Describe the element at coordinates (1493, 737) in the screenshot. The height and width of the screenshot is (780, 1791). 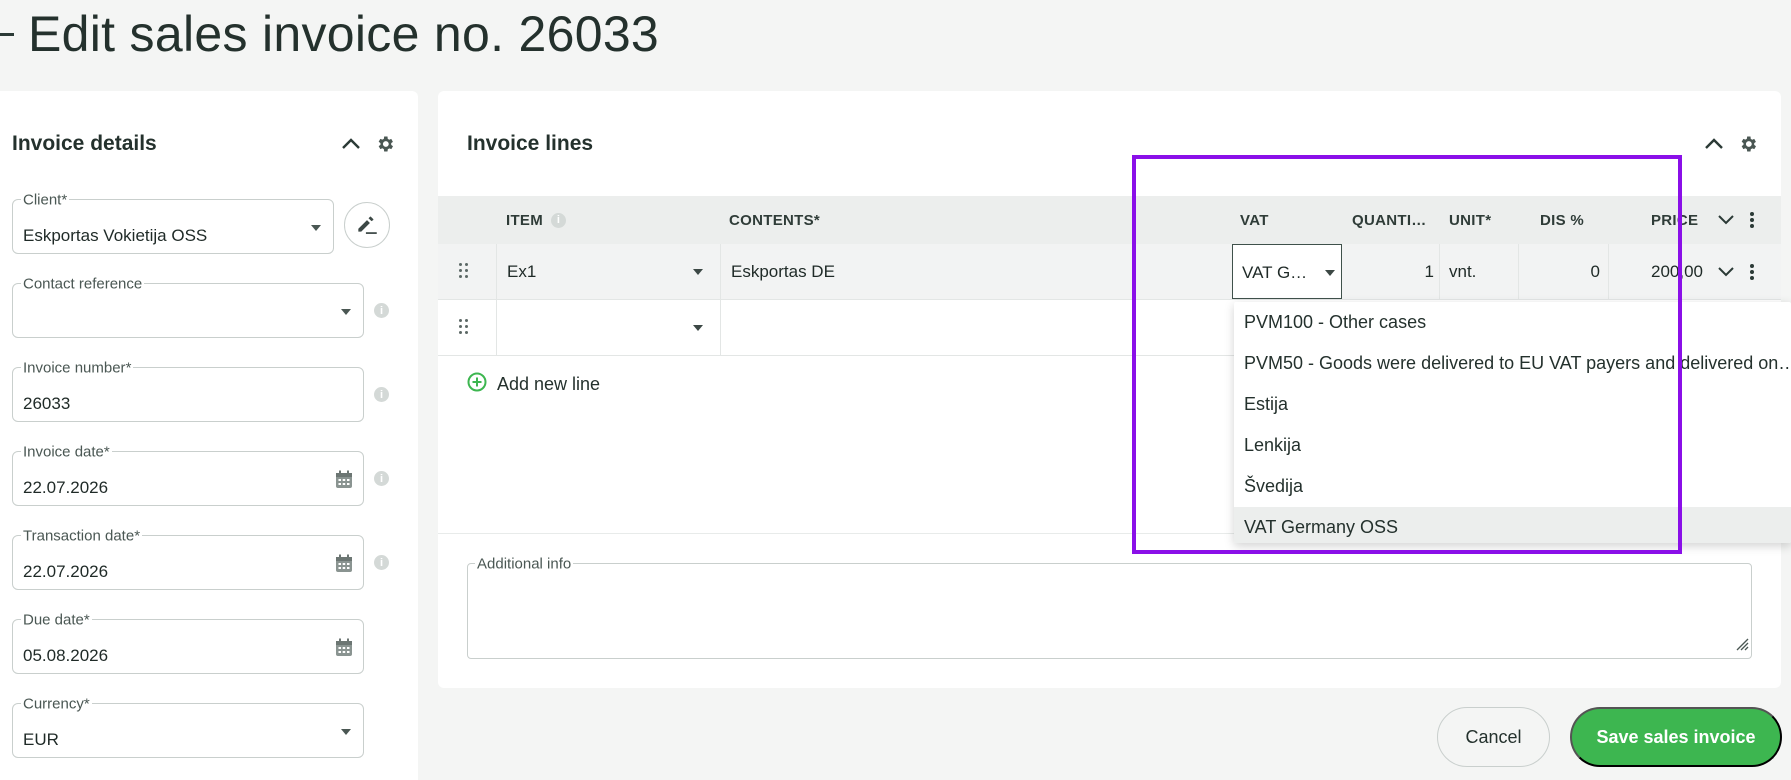
I see `cancel-button: Cancel` at that location.